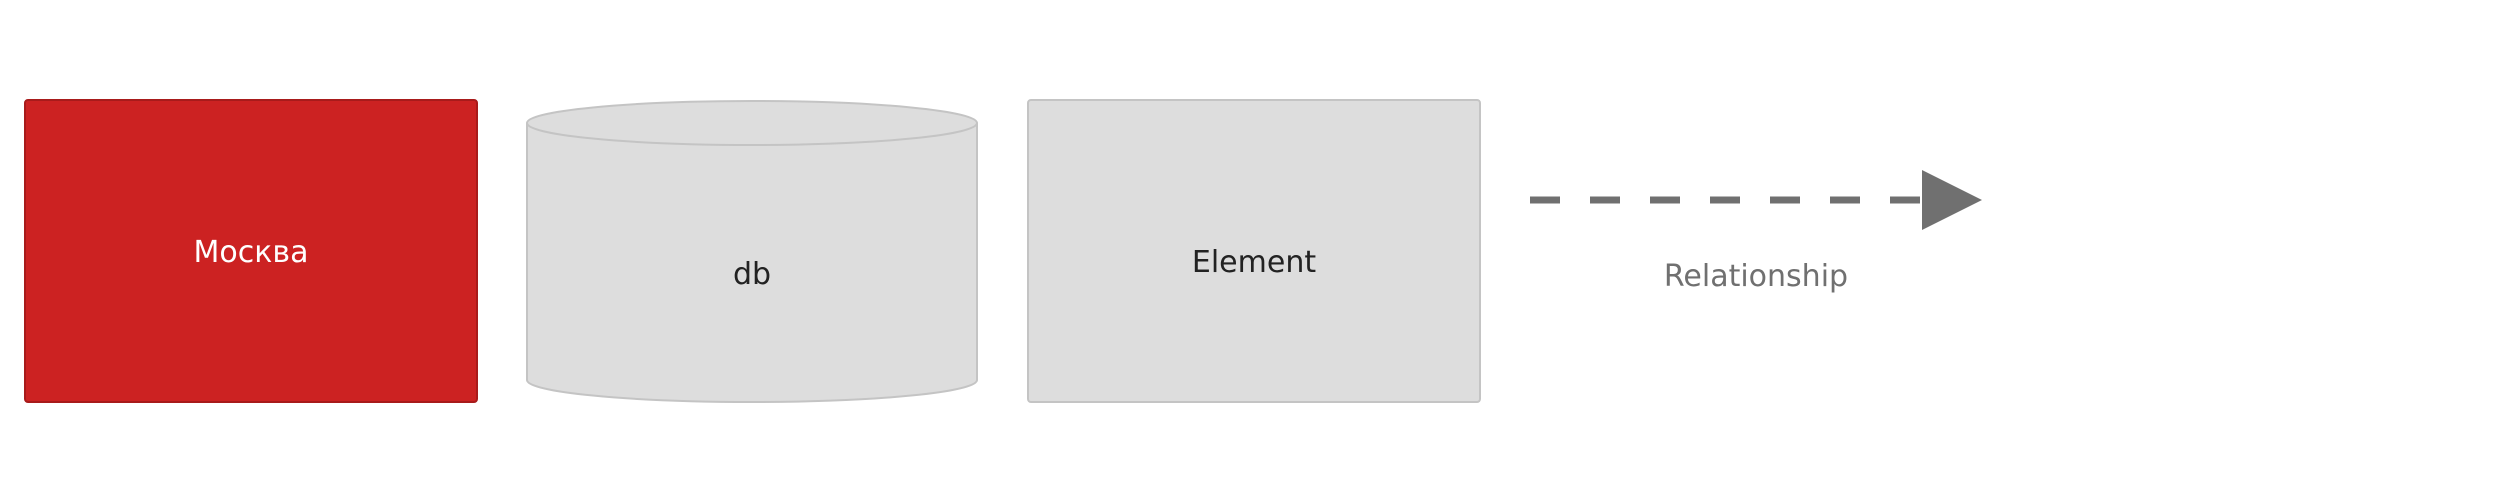  What do you see at coordinates (752, 251) in the screenshot?
I see `db-cylinder: db` at bounding box center [752, 251].